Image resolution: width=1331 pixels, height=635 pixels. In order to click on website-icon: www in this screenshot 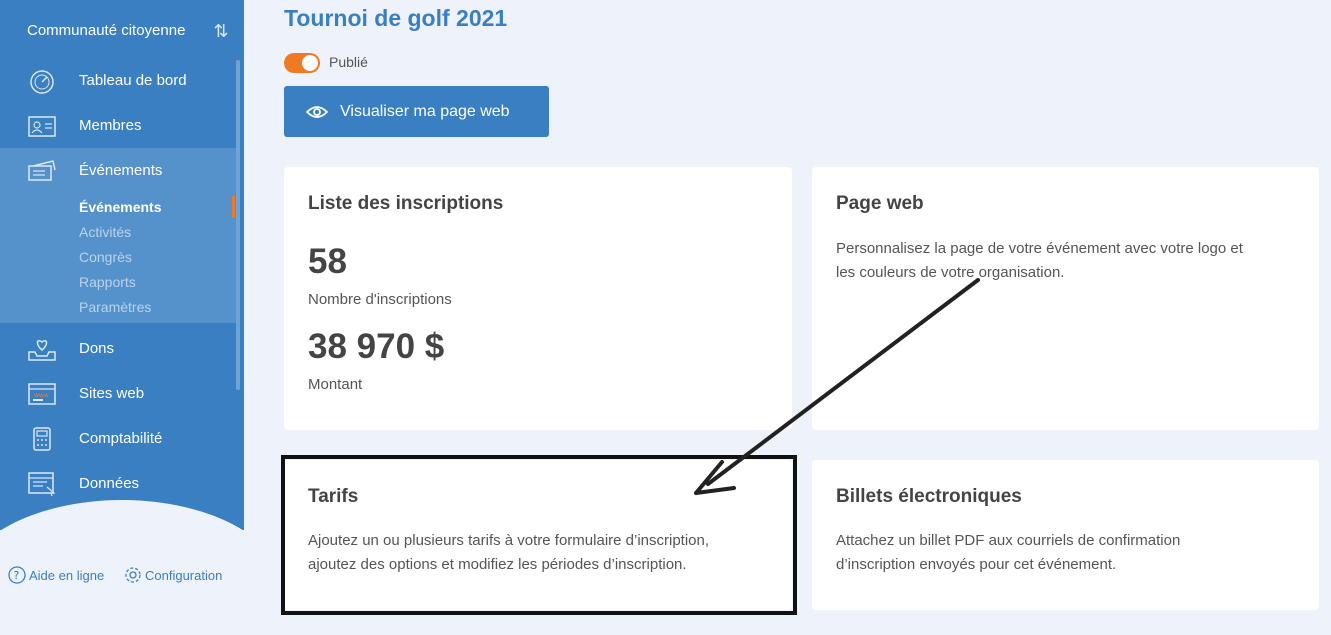, I will do `click(42, 393)`.